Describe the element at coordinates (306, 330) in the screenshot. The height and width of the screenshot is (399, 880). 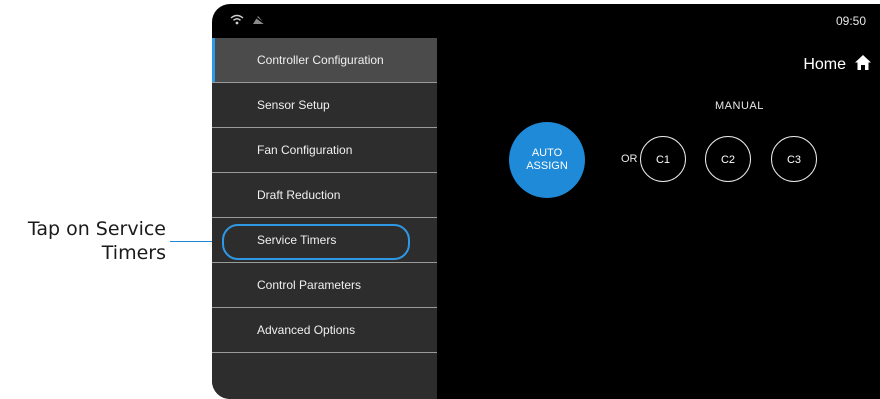
I see `menu-item-label: Advanced Options` at that location.